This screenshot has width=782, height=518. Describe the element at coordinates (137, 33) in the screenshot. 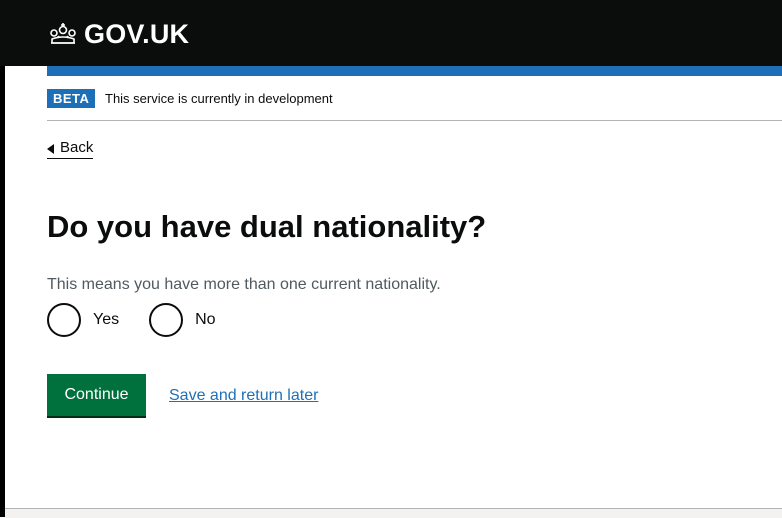

I see `logo-text: GOV.UK` at that location.